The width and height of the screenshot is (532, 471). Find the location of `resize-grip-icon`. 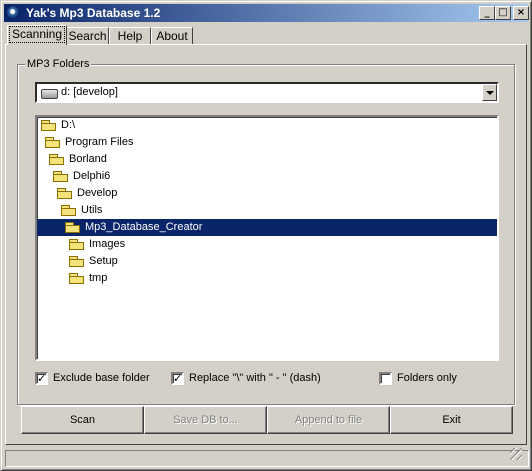

resize-grip-icon is located at coordinates (516, 454).